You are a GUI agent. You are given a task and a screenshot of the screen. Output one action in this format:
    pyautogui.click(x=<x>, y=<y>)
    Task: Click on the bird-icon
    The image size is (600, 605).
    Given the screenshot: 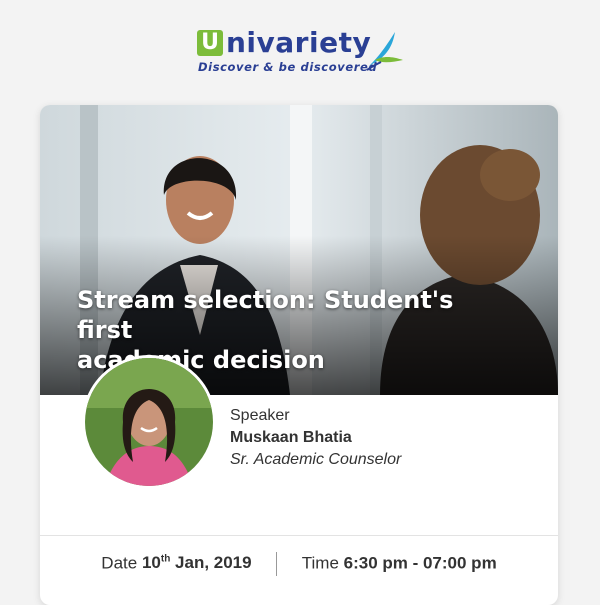 What is the action you would take?
    pyautogui.click(x=384, y=51)
    